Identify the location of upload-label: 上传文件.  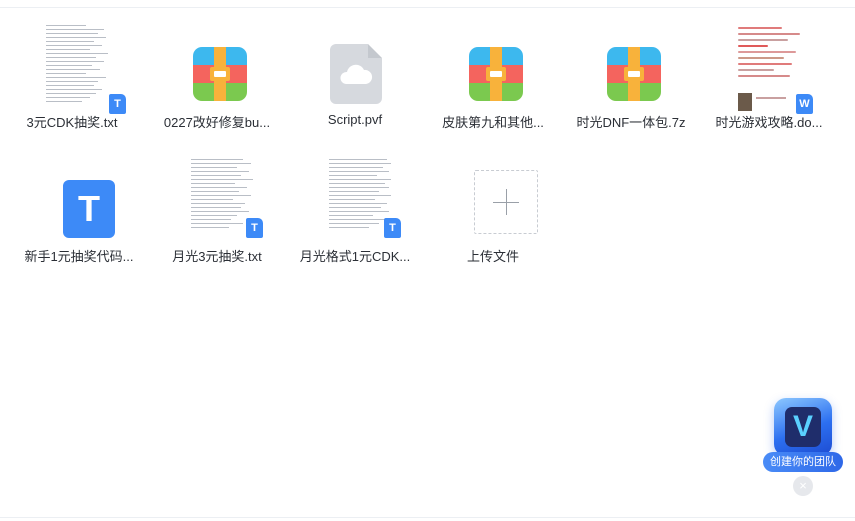
(492, 256).